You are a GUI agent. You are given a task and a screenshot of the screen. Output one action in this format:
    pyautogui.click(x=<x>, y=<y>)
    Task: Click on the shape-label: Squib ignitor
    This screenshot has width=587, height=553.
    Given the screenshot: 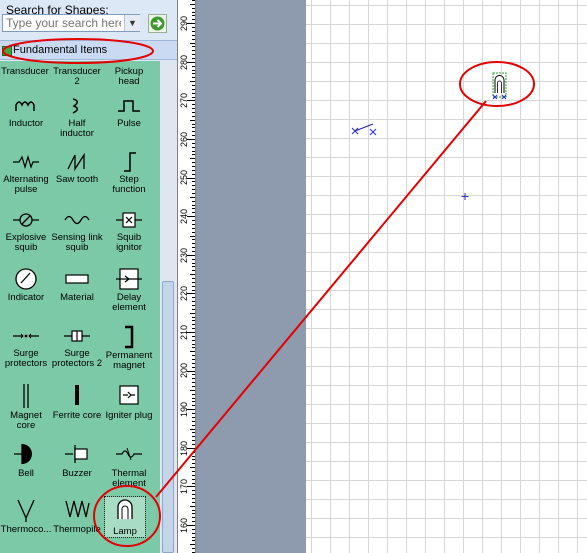 What is the action you would take?
    pyautogui.click(x=129, y=242)
    